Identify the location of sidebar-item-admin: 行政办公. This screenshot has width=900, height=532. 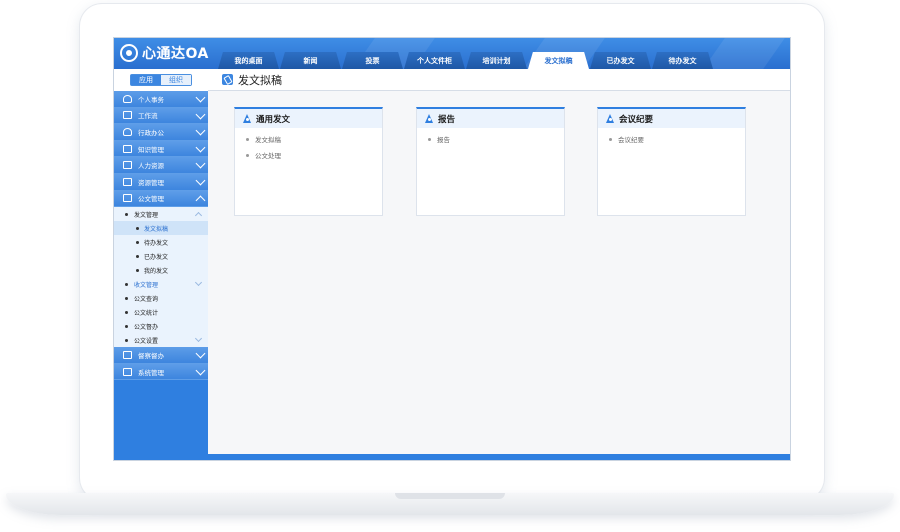
(161, 132).